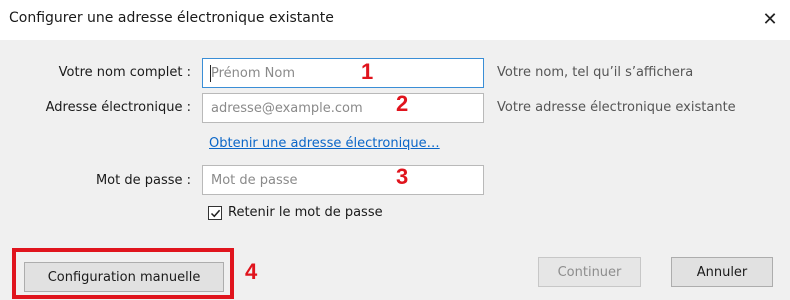 Image resolution: width=790 pixels, height=300 pixels. What do you see at coordinates (770, 19) in the screenshot?
I see `close-icon: ✕` at bounding box center [770, 19].